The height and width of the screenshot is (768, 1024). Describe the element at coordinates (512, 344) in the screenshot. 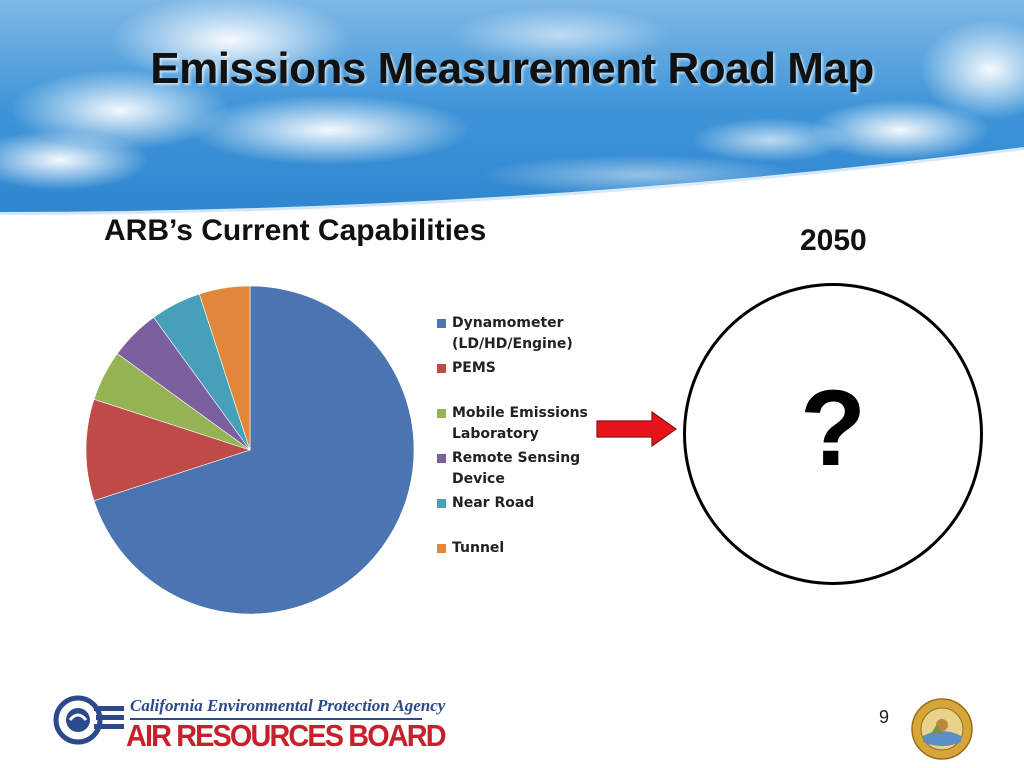

I see `legend-label: (LD/HD/Engine)` at that location.